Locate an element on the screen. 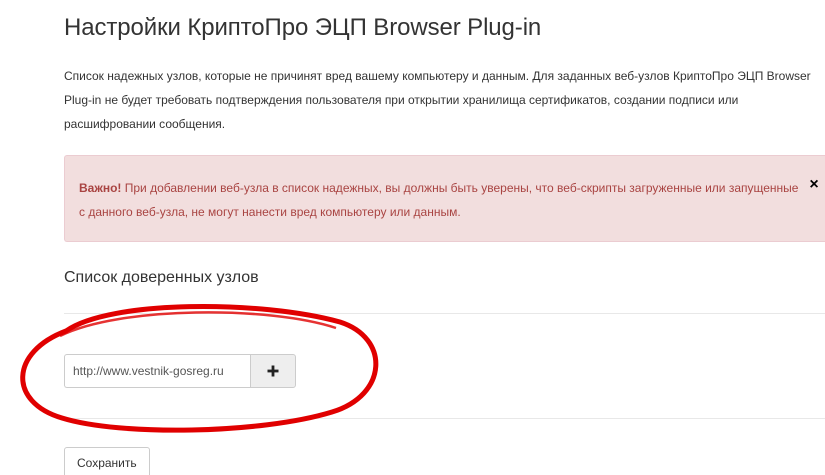 Image resolution: width=825 pixels, height=475 pixels. add-host-group is located at coordinates (180, 371).